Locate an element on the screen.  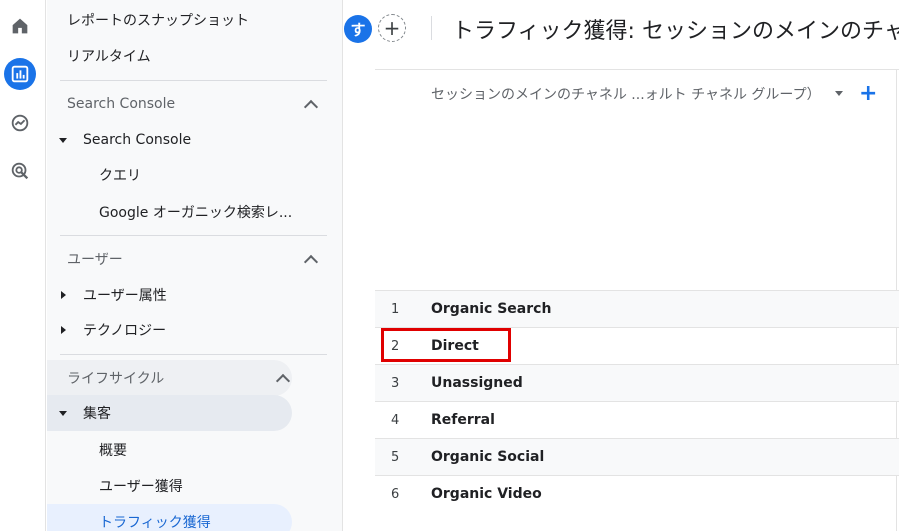
reports-button is located at coordinates (20, 74).